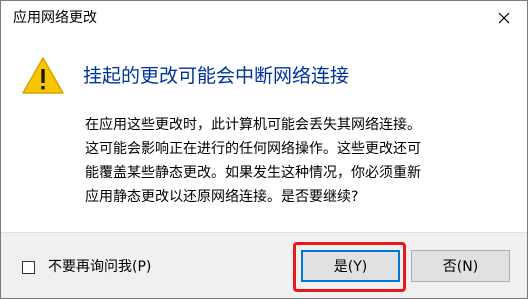 The image size is (528, 299). I want to click on body-line: 这可能会影响正在进行的任何网络操作。这些更改还可, so click(253, 149).